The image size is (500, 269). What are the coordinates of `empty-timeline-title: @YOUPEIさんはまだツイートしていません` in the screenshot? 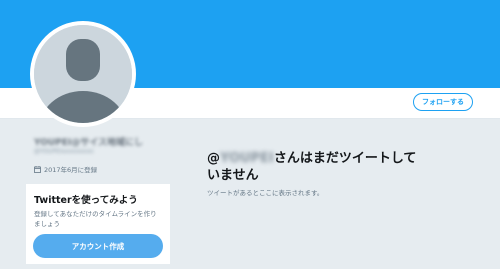 It's located at (317, 167).